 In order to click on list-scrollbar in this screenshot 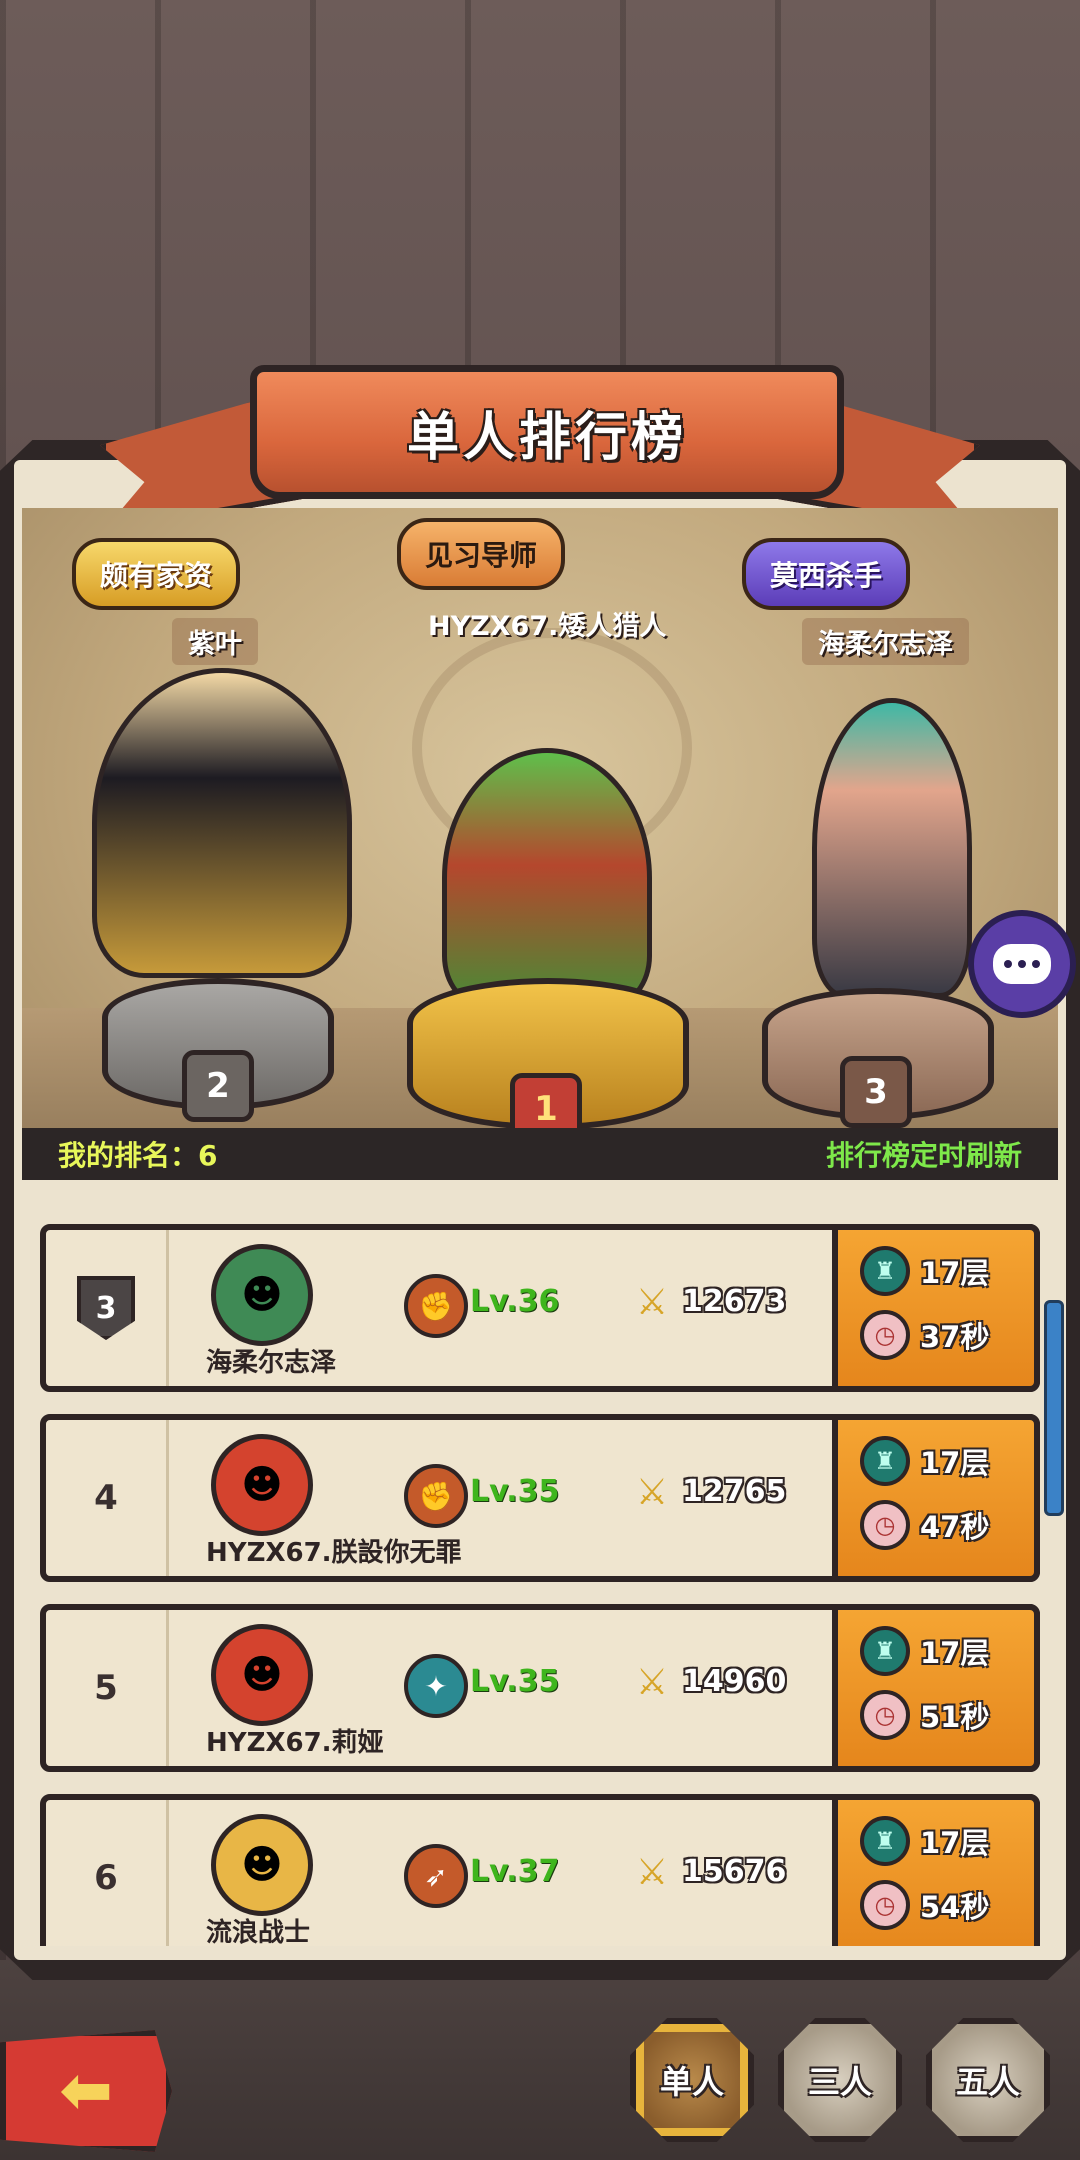, I will do `click(1054, 1408)`.